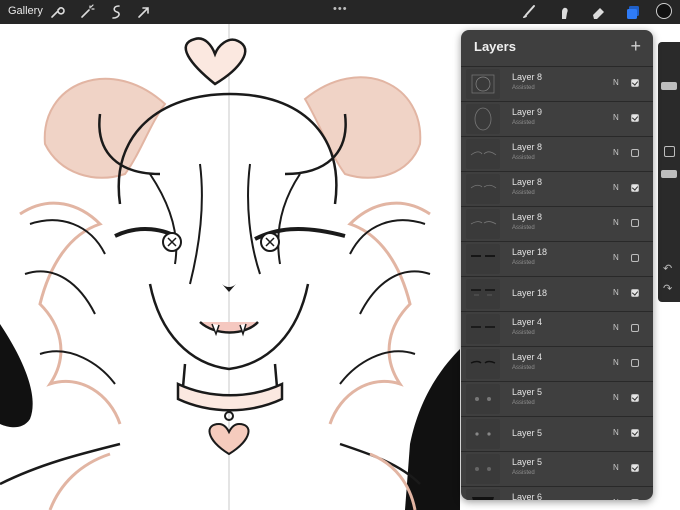  Describe the element at coordinates (669, 151) in the screenshot. I see `modify-button` at that location.